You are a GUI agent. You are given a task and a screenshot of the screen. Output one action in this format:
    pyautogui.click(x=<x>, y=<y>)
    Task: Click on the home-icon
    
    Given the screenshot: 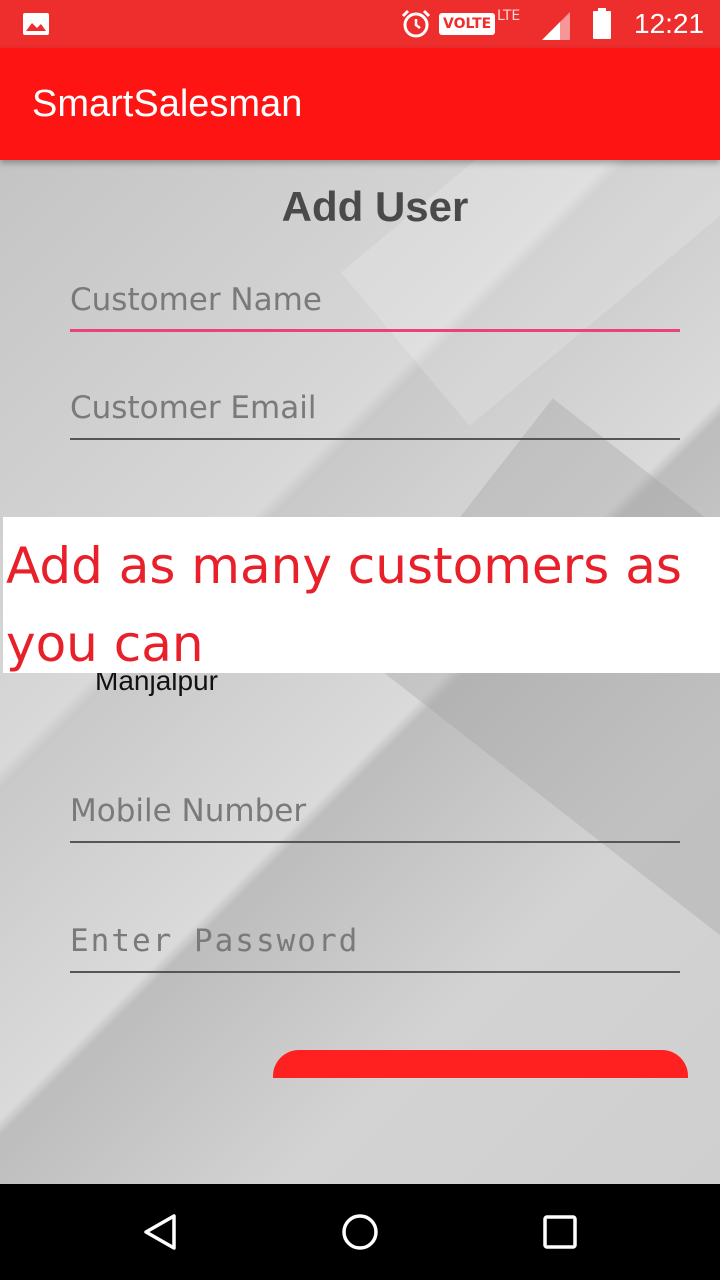 What is the action you would take?
    pyautogui.click(x=360, y=1232)
    